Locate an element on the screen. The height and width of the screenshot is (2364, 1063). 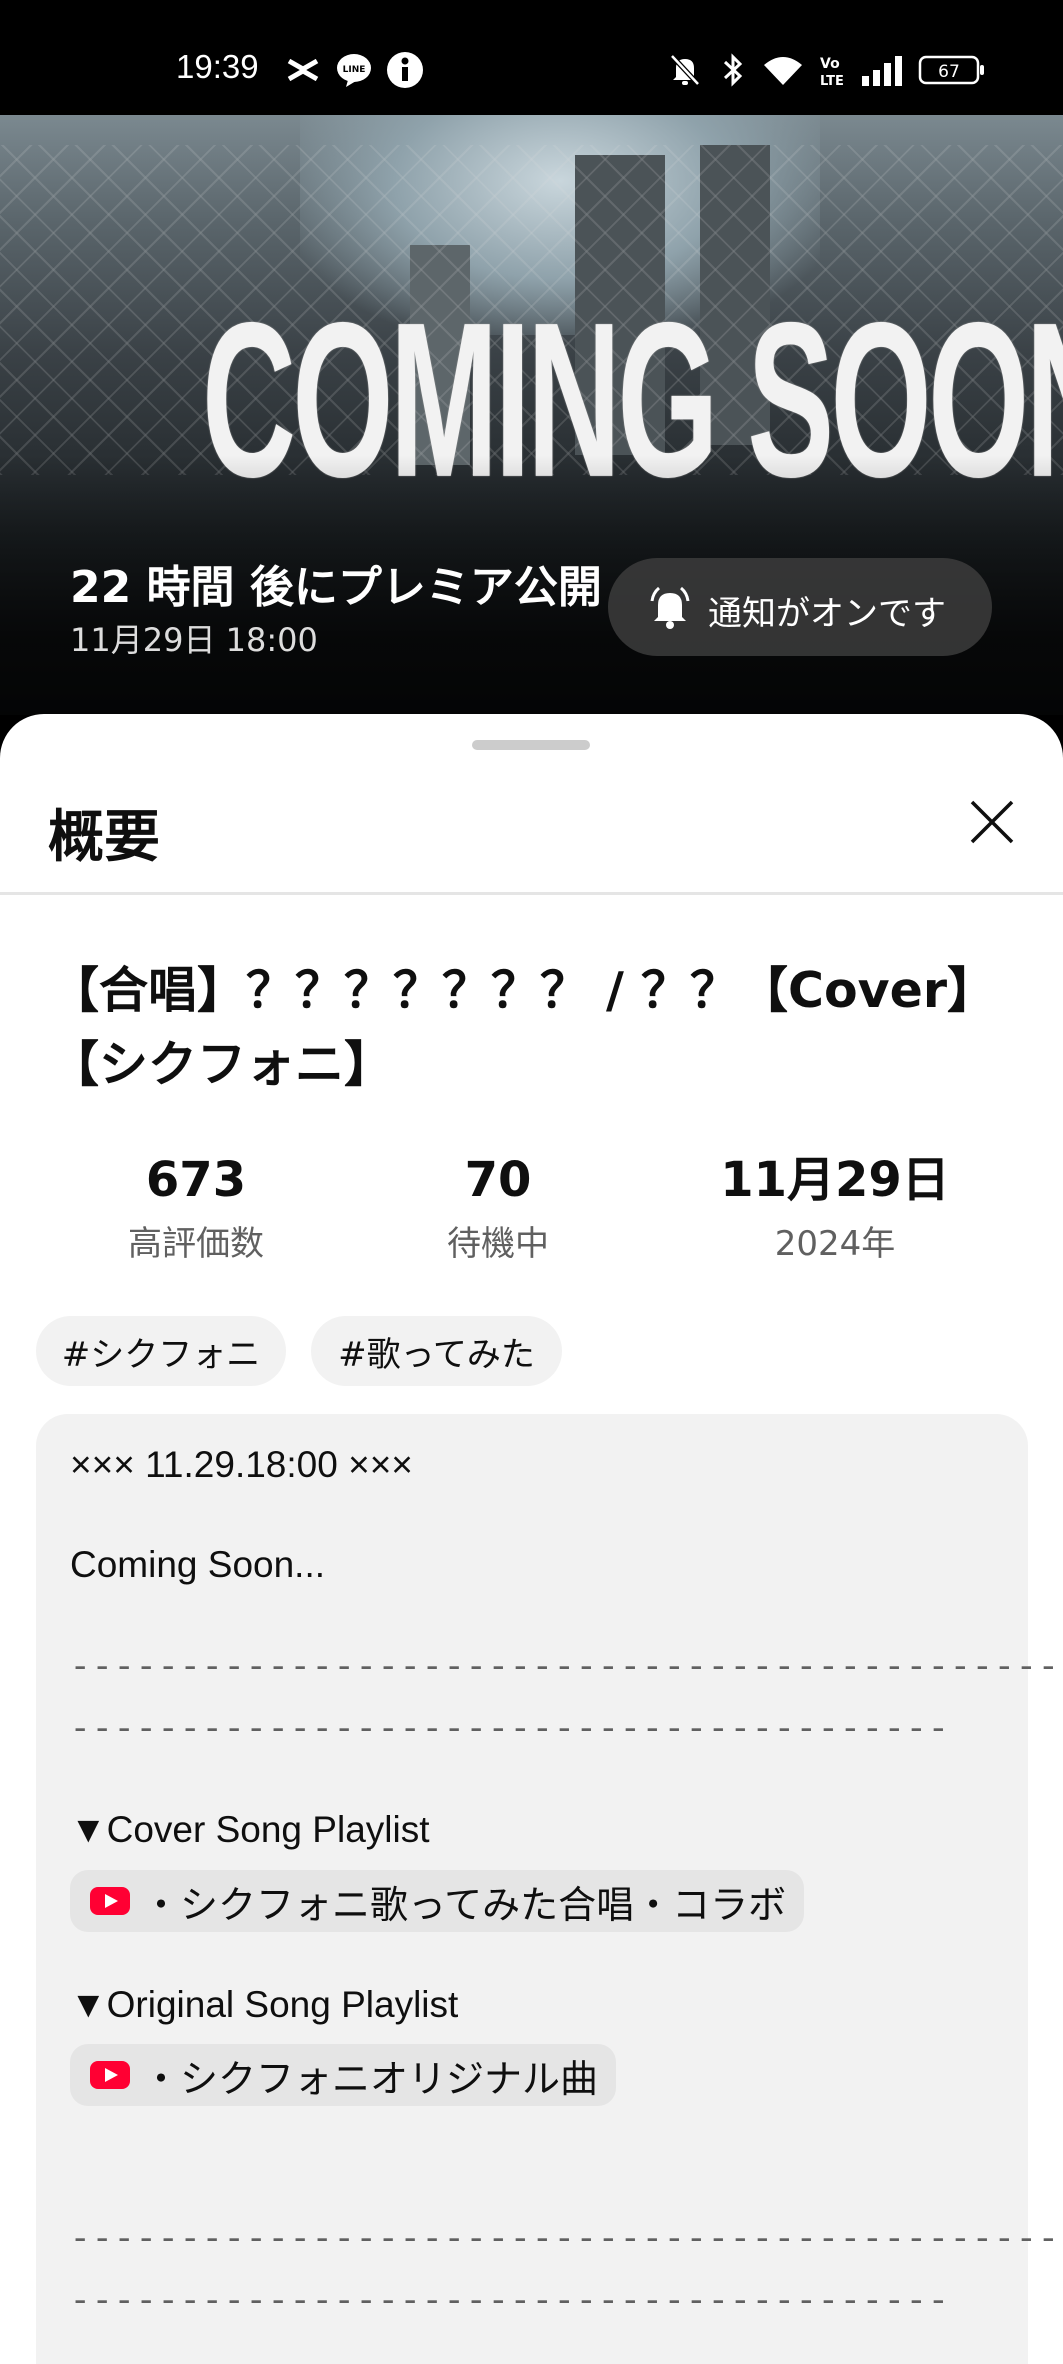
battery-icon: 67 is located at coordinates (952, 70).